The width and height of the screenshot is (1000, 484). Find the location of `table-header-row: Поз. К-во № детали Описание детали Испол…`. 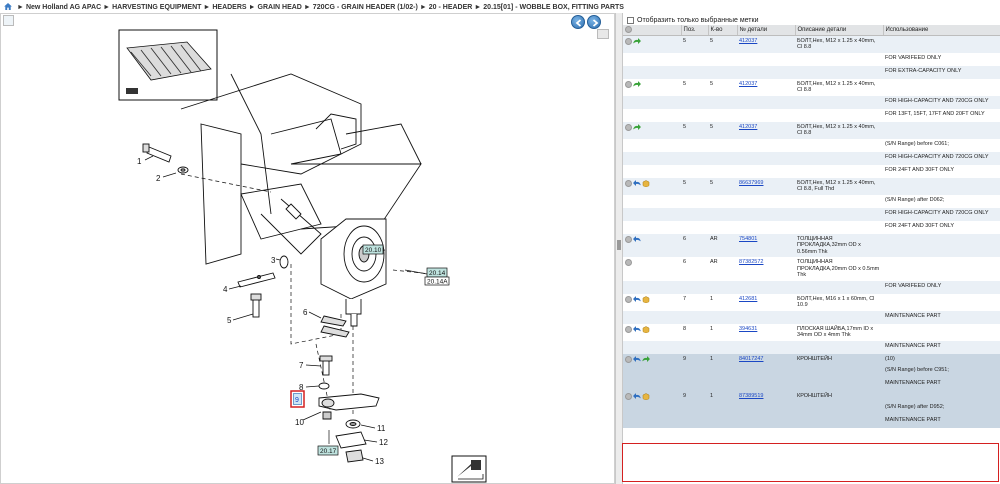

table-header-row: Поз. К-во № детали Описание детали Испол… is located at coordinates (811, 30).